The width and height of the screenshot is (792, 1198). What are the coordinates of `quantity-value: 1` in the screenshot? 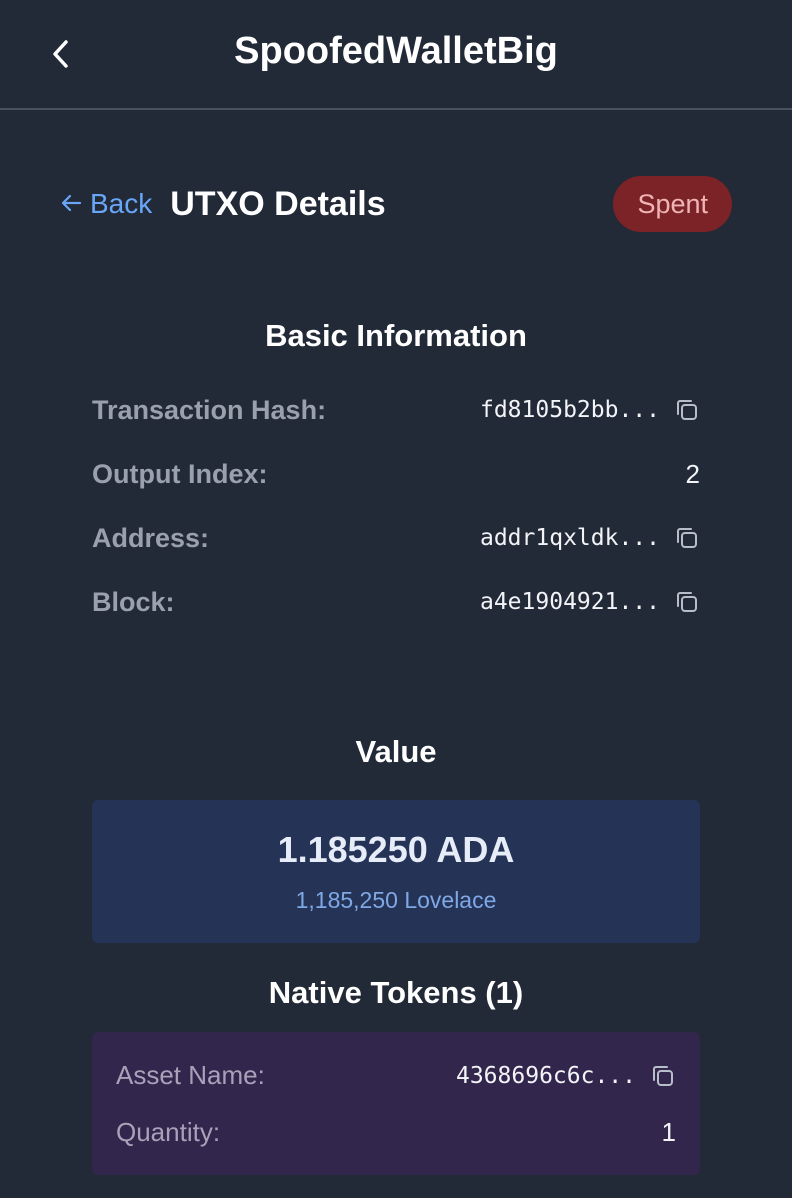 It's located at (668, 1132).